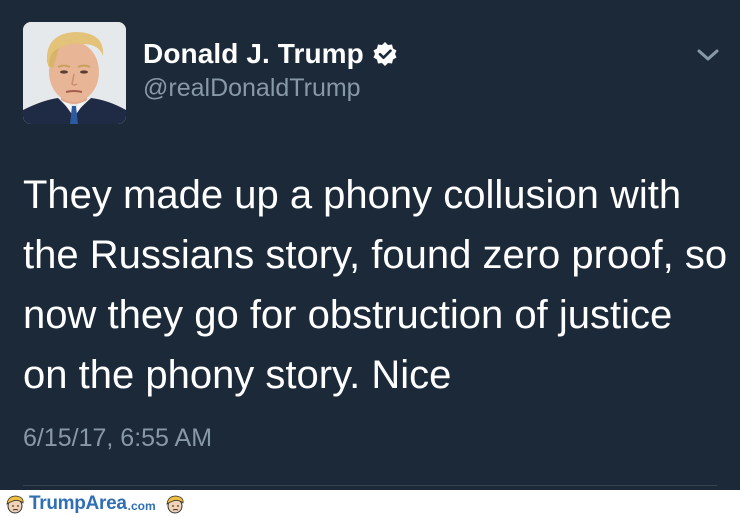 The image size is (740, 517). Describe the element at coordinates (117, 438) in the screenshot. I see `tweet-timestamp: 6/15/17, 6:55 AM` at that location.